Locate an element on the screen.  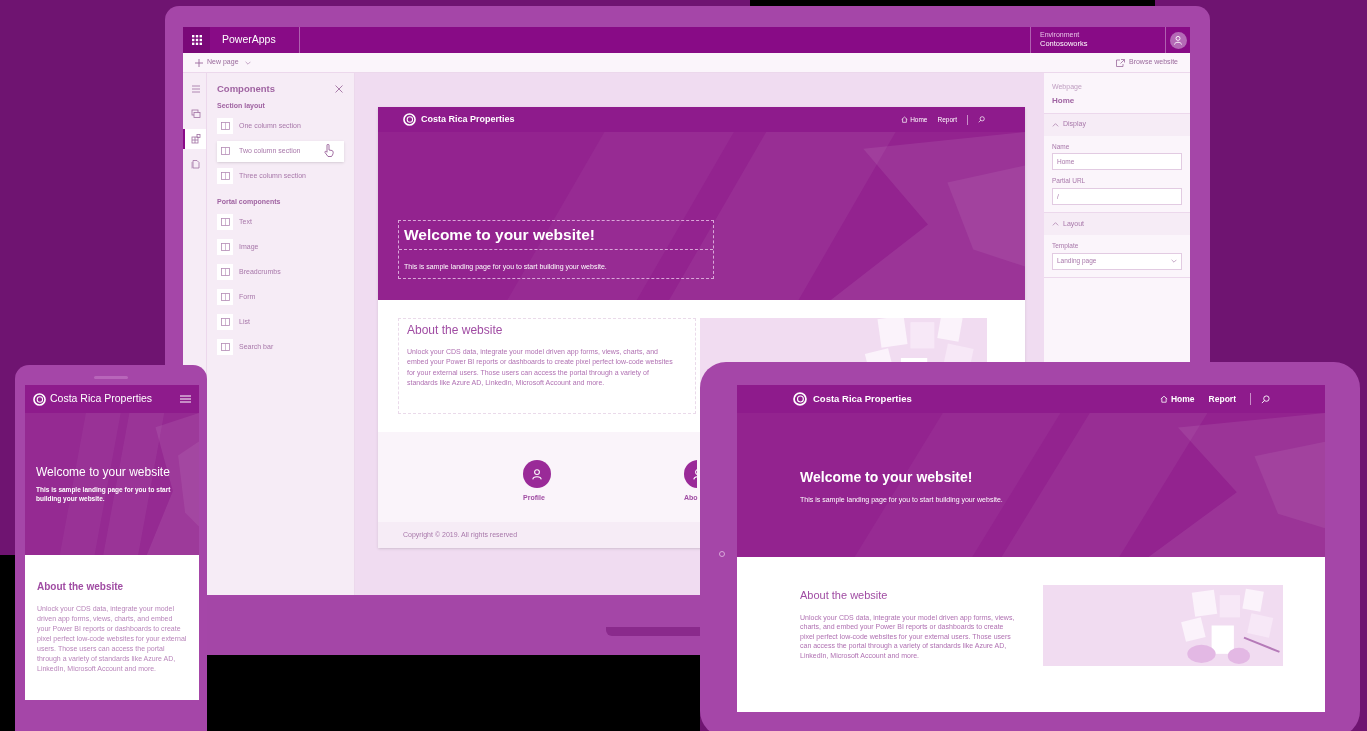
external-link-icon is located at coordinates (1120, 62).